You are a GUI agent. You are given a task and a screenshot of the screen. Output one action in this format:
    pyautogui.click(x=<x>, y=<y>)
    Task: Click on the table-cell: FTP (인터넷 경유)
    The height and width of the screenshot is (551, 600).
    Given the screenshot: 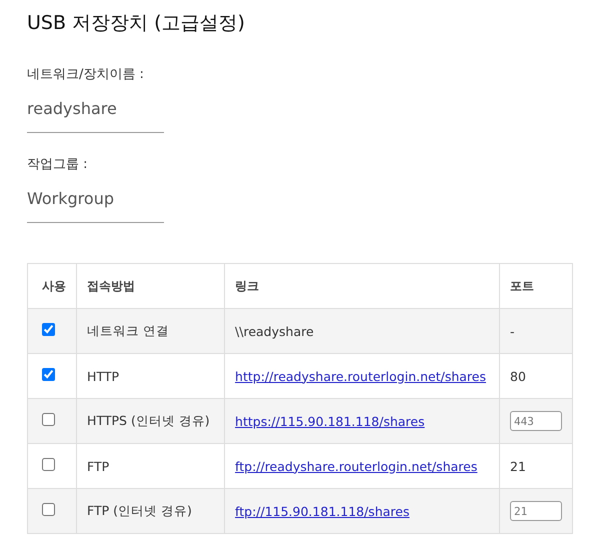 What is the action you would take?
    pyautogui.click(x=150, y=511)
    